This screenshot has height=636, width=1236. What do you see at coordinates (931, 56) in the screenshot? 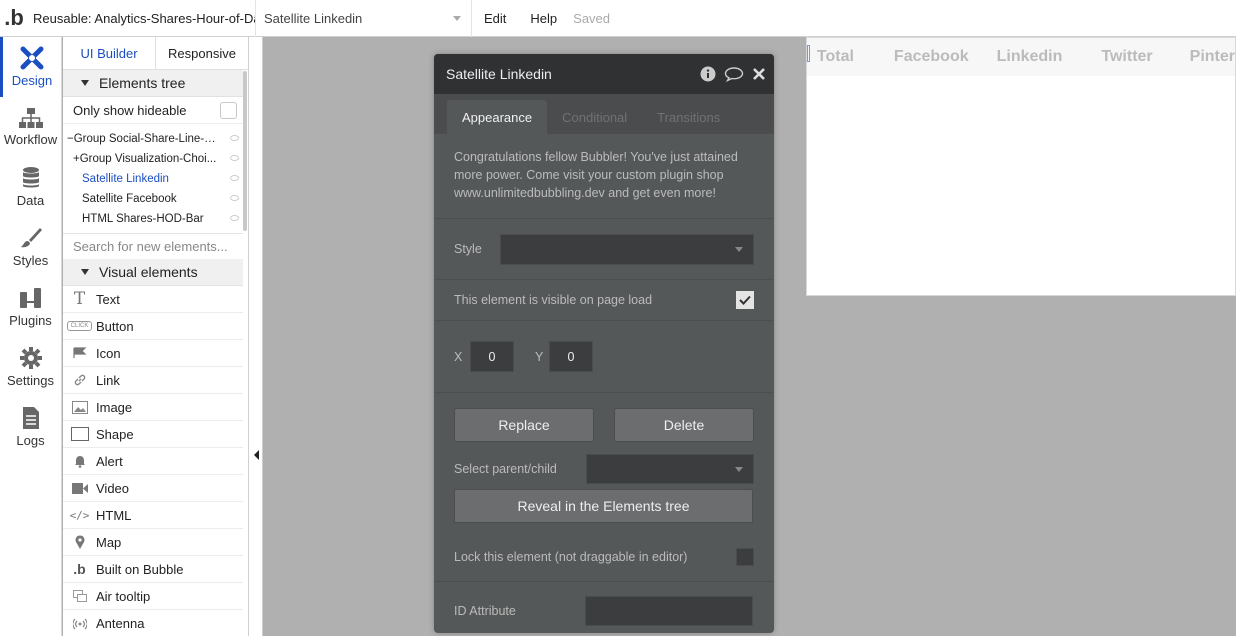
I see `column-header: Facebook` at bounding box center [931, 56].